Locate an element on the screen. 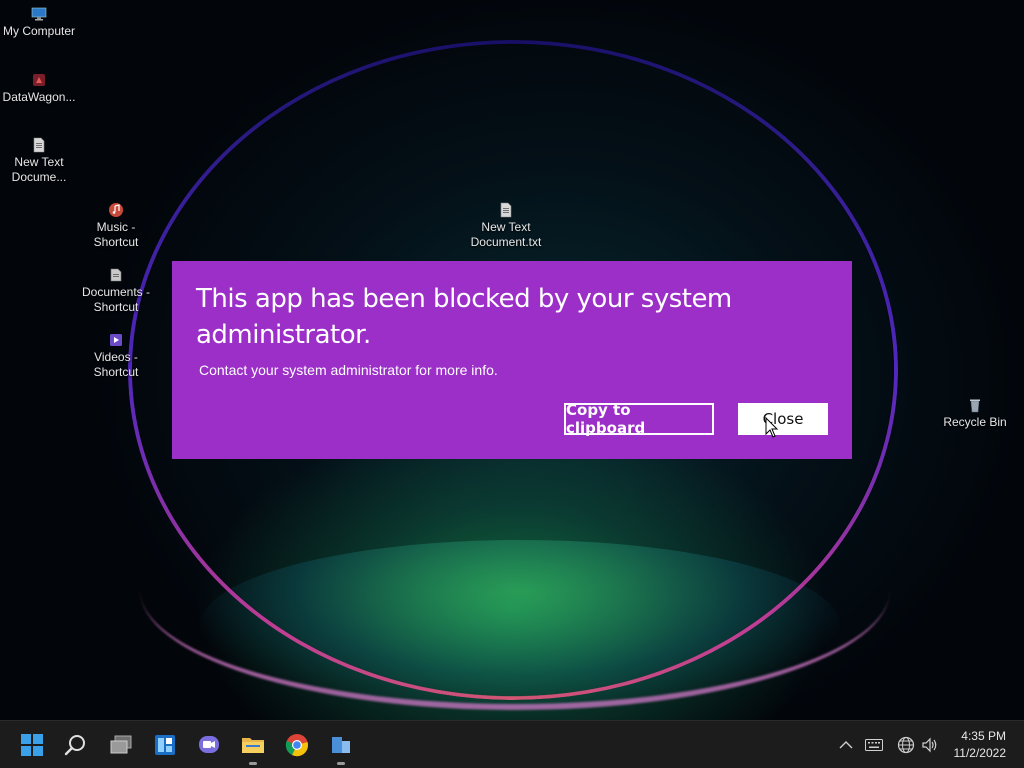 This screenshot has width=1024, height=768. desktop-icon-label: Recycle Bin is located at coordinates (975, 422).